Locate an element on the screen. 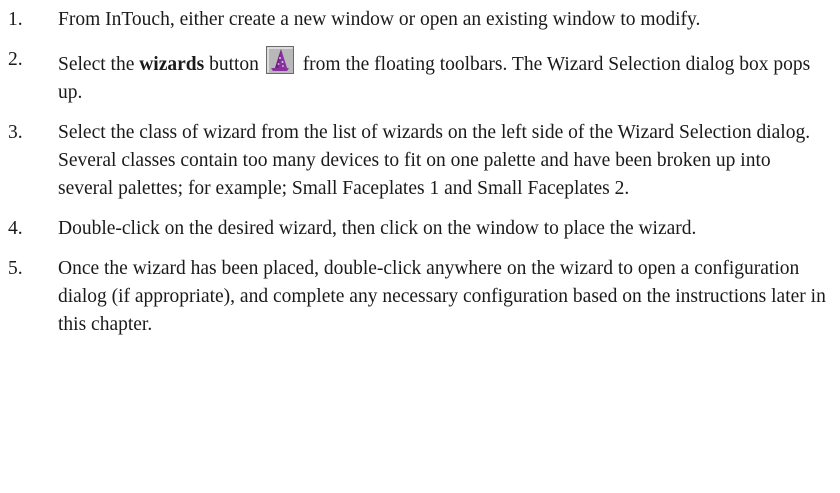 The image size is (840, 493). step-text-before: Select the is located at coordinates (99, 64).